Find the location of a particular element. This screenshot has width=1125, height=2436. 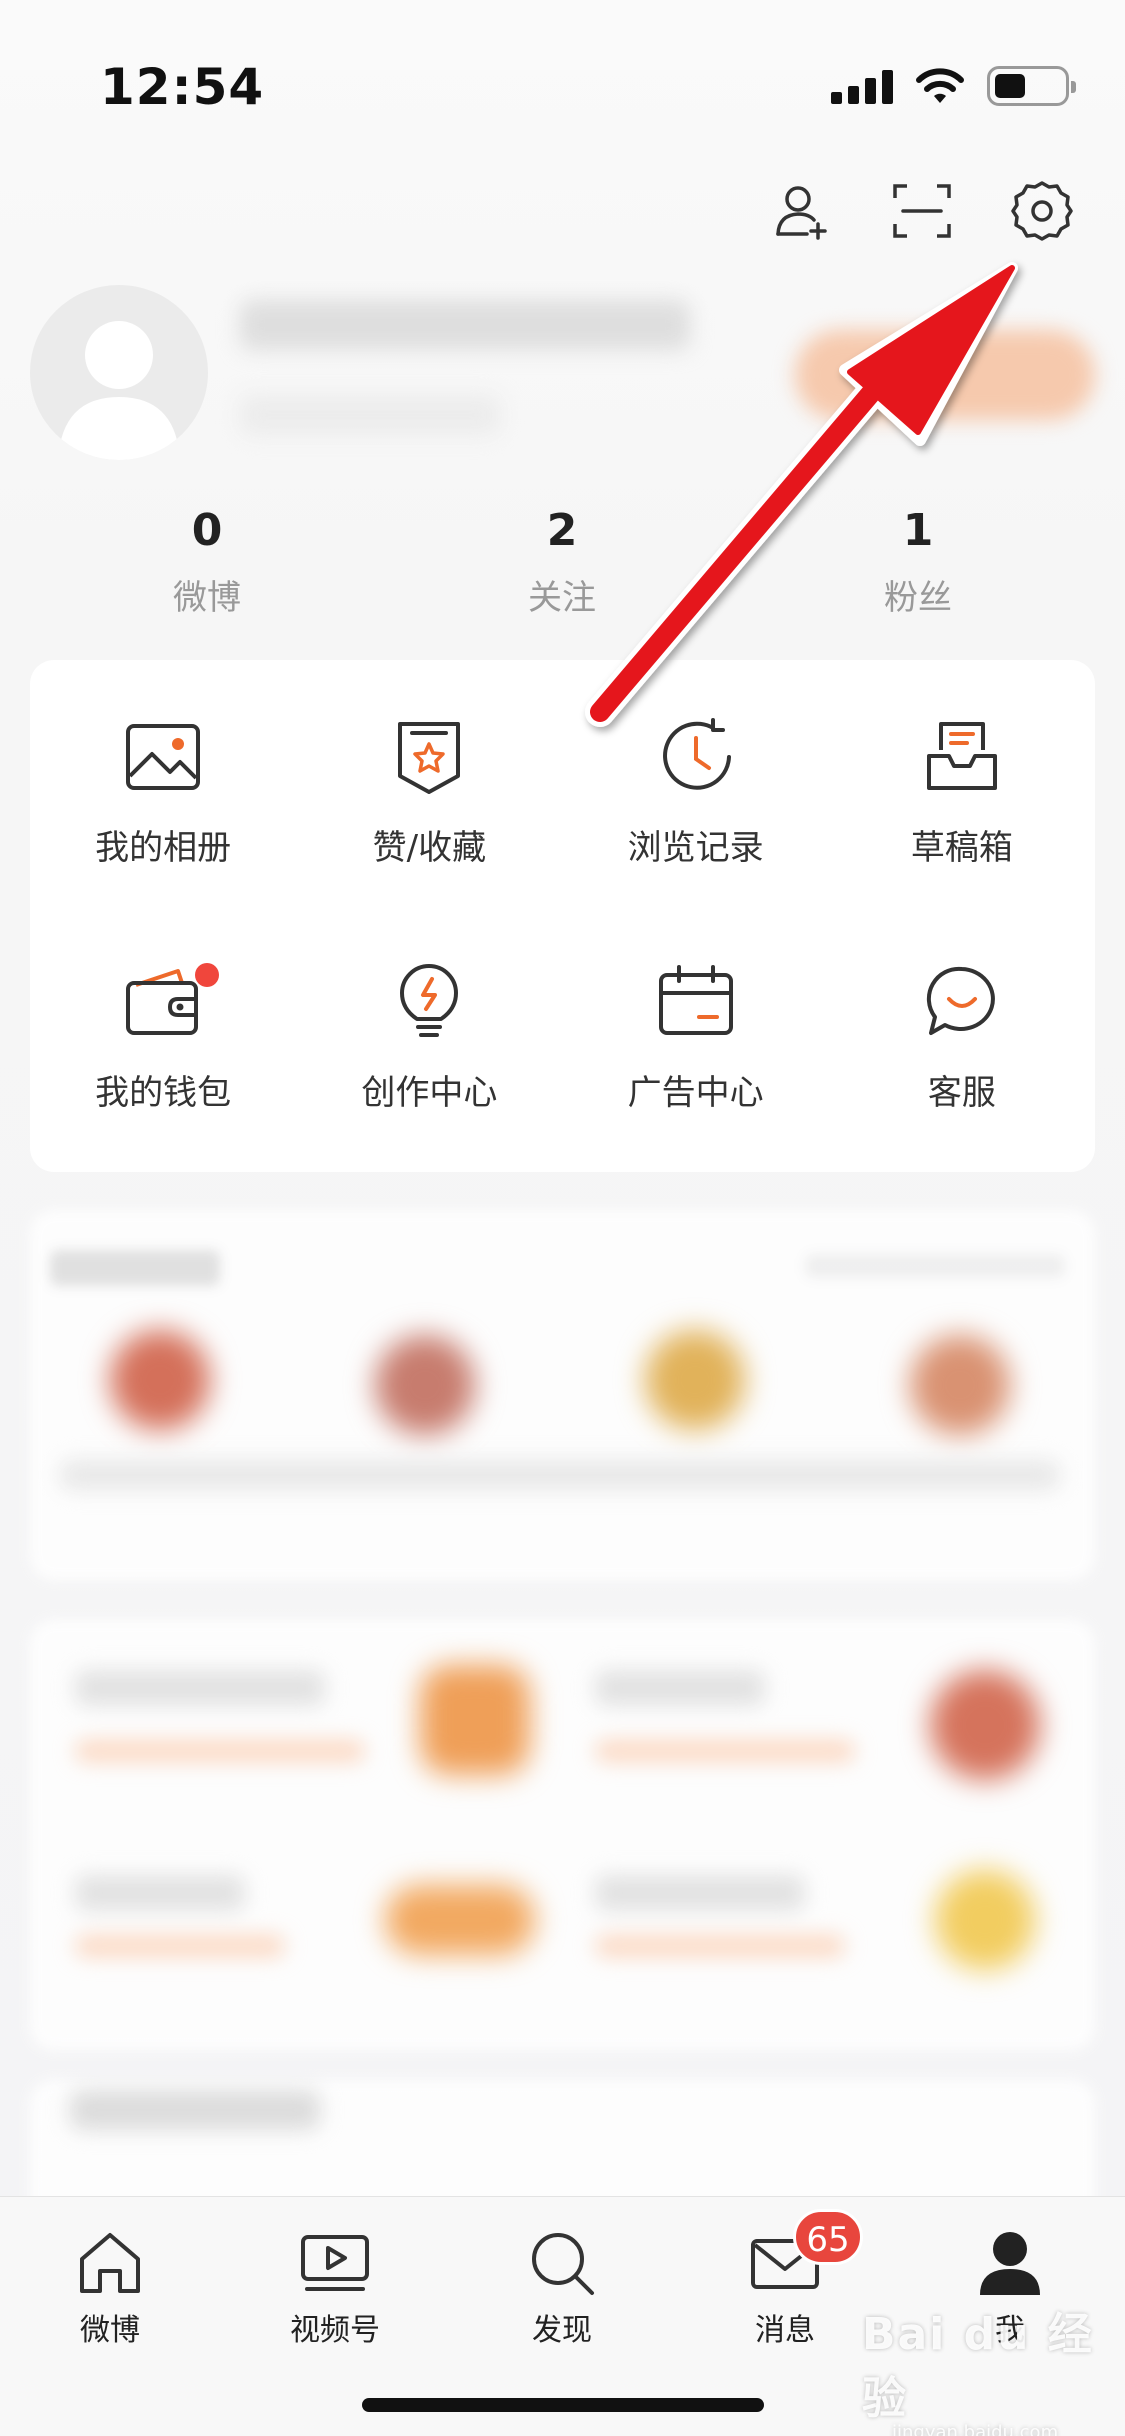

stat-posts-count: 0 is located at coordinates (207, 530).